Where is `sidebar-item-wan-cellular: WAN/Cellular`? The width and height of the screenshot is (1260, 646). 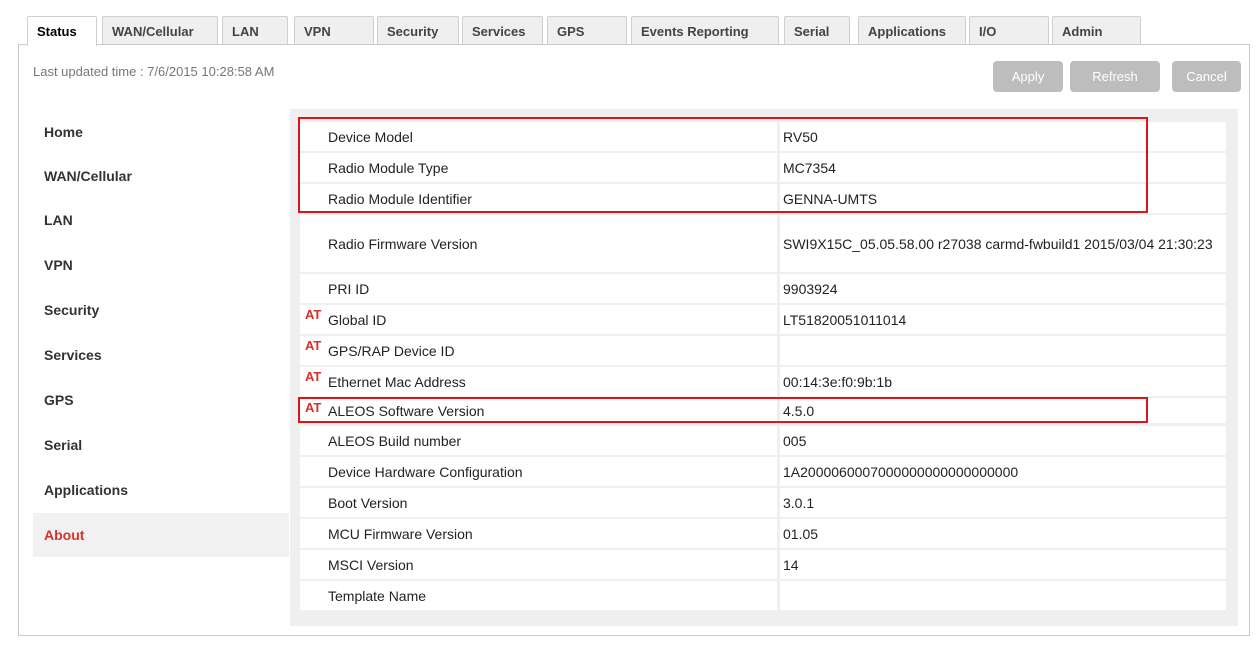
sidebar-item-wan-cellular: WAN/Cellular is located at coordinates (161, 176).